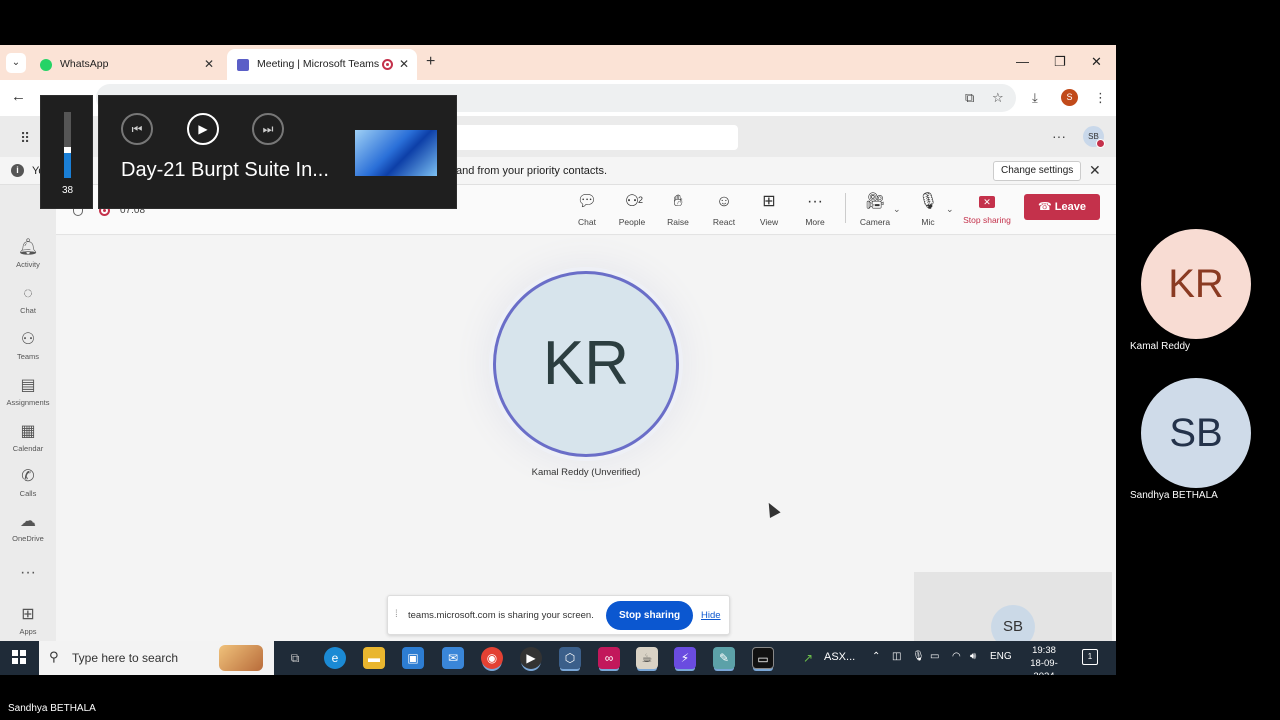  I want to click on smiley-icon: ☺, so click(724, 201).